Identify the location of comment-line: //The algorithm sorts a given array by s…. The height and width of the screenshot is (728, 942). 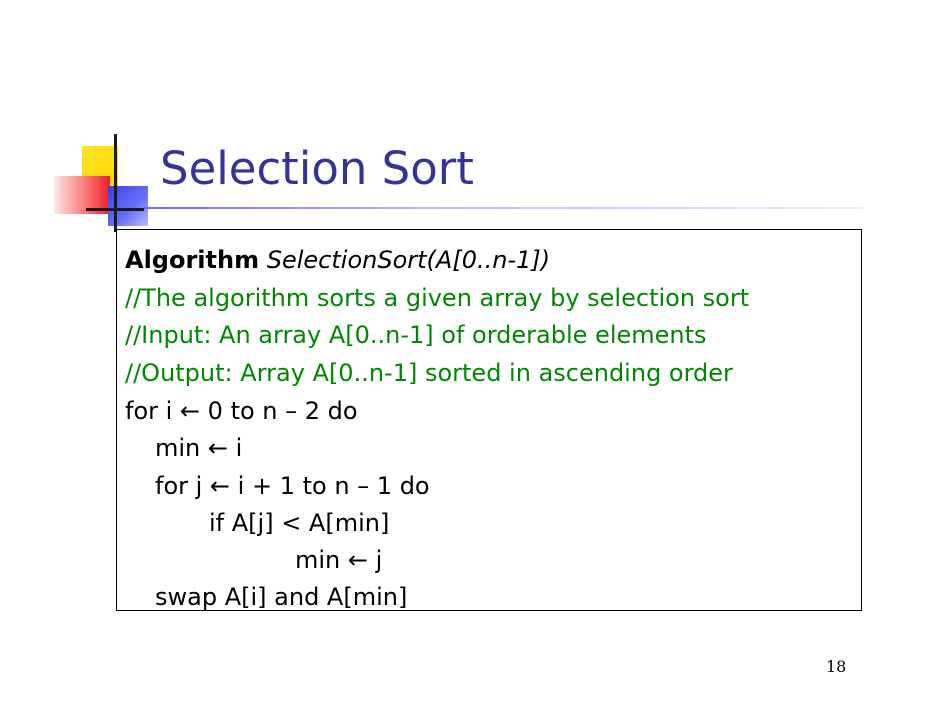
(437, 298).